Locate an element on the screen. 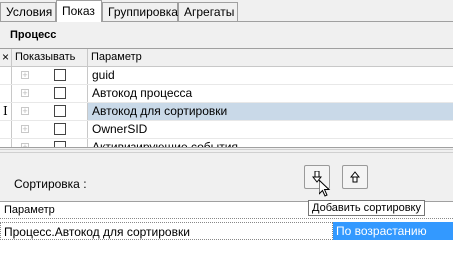 The width and height of the screenshot is (453, 263). grid-header: × Показывать Параметр is located at coordinates (226, 58).